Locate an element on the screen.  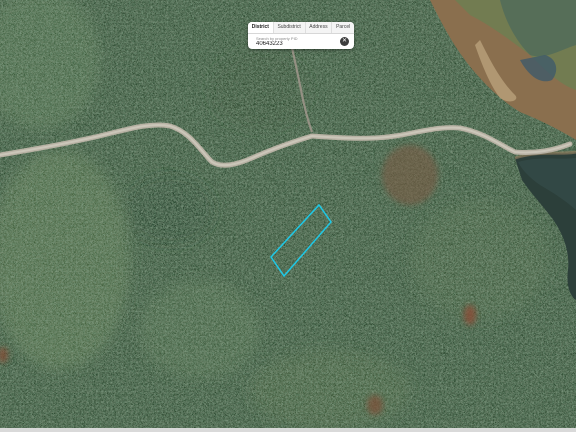
map-bottom-border is located at coordinates (288, 430).